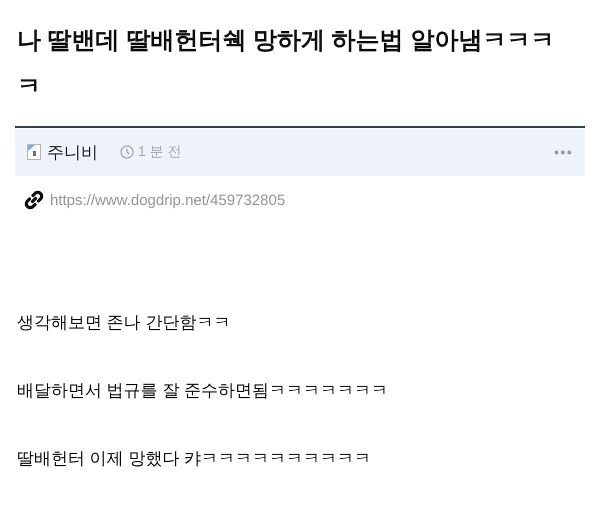  What do you see at coordinates (124, 323) in the screenshot?
I see `body-paragraph: 생각해보면 존나 간단함ㅋㅋ` at bounding box center [124, 323].